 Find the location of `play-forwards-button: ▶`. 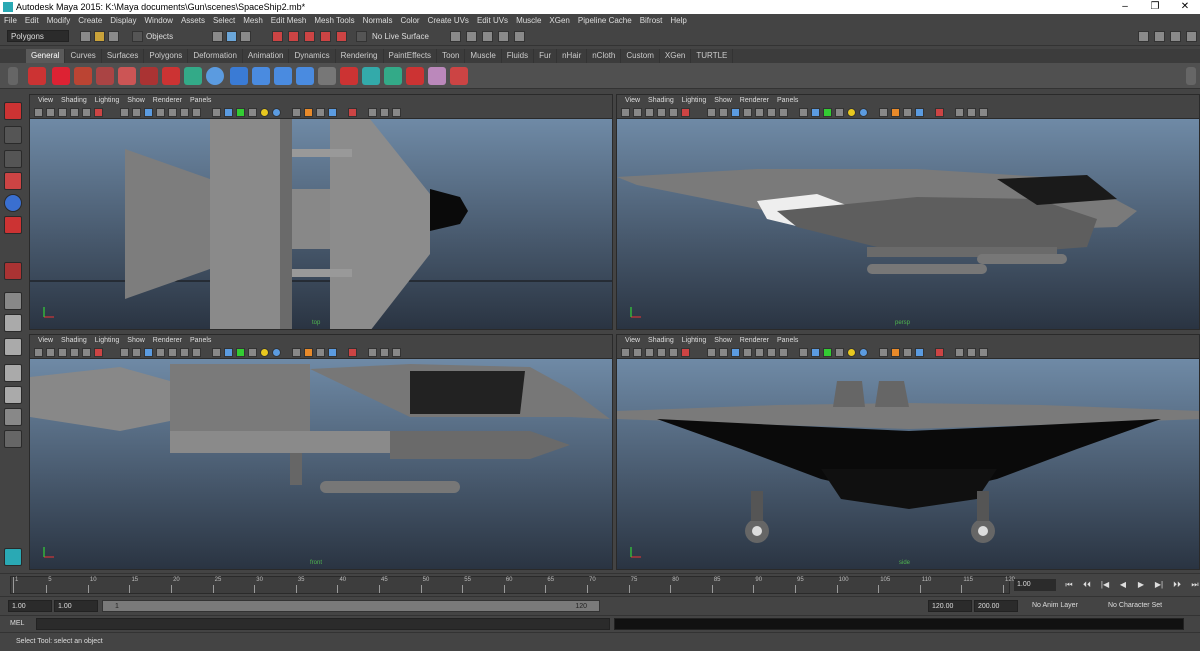

play-forwards-button: ▶ is located at coordinates (1141, 585).